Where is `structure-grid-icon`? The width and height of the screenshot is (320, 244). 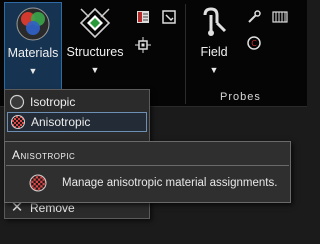 structure-grid-icon is located at coordinates (143, 45).